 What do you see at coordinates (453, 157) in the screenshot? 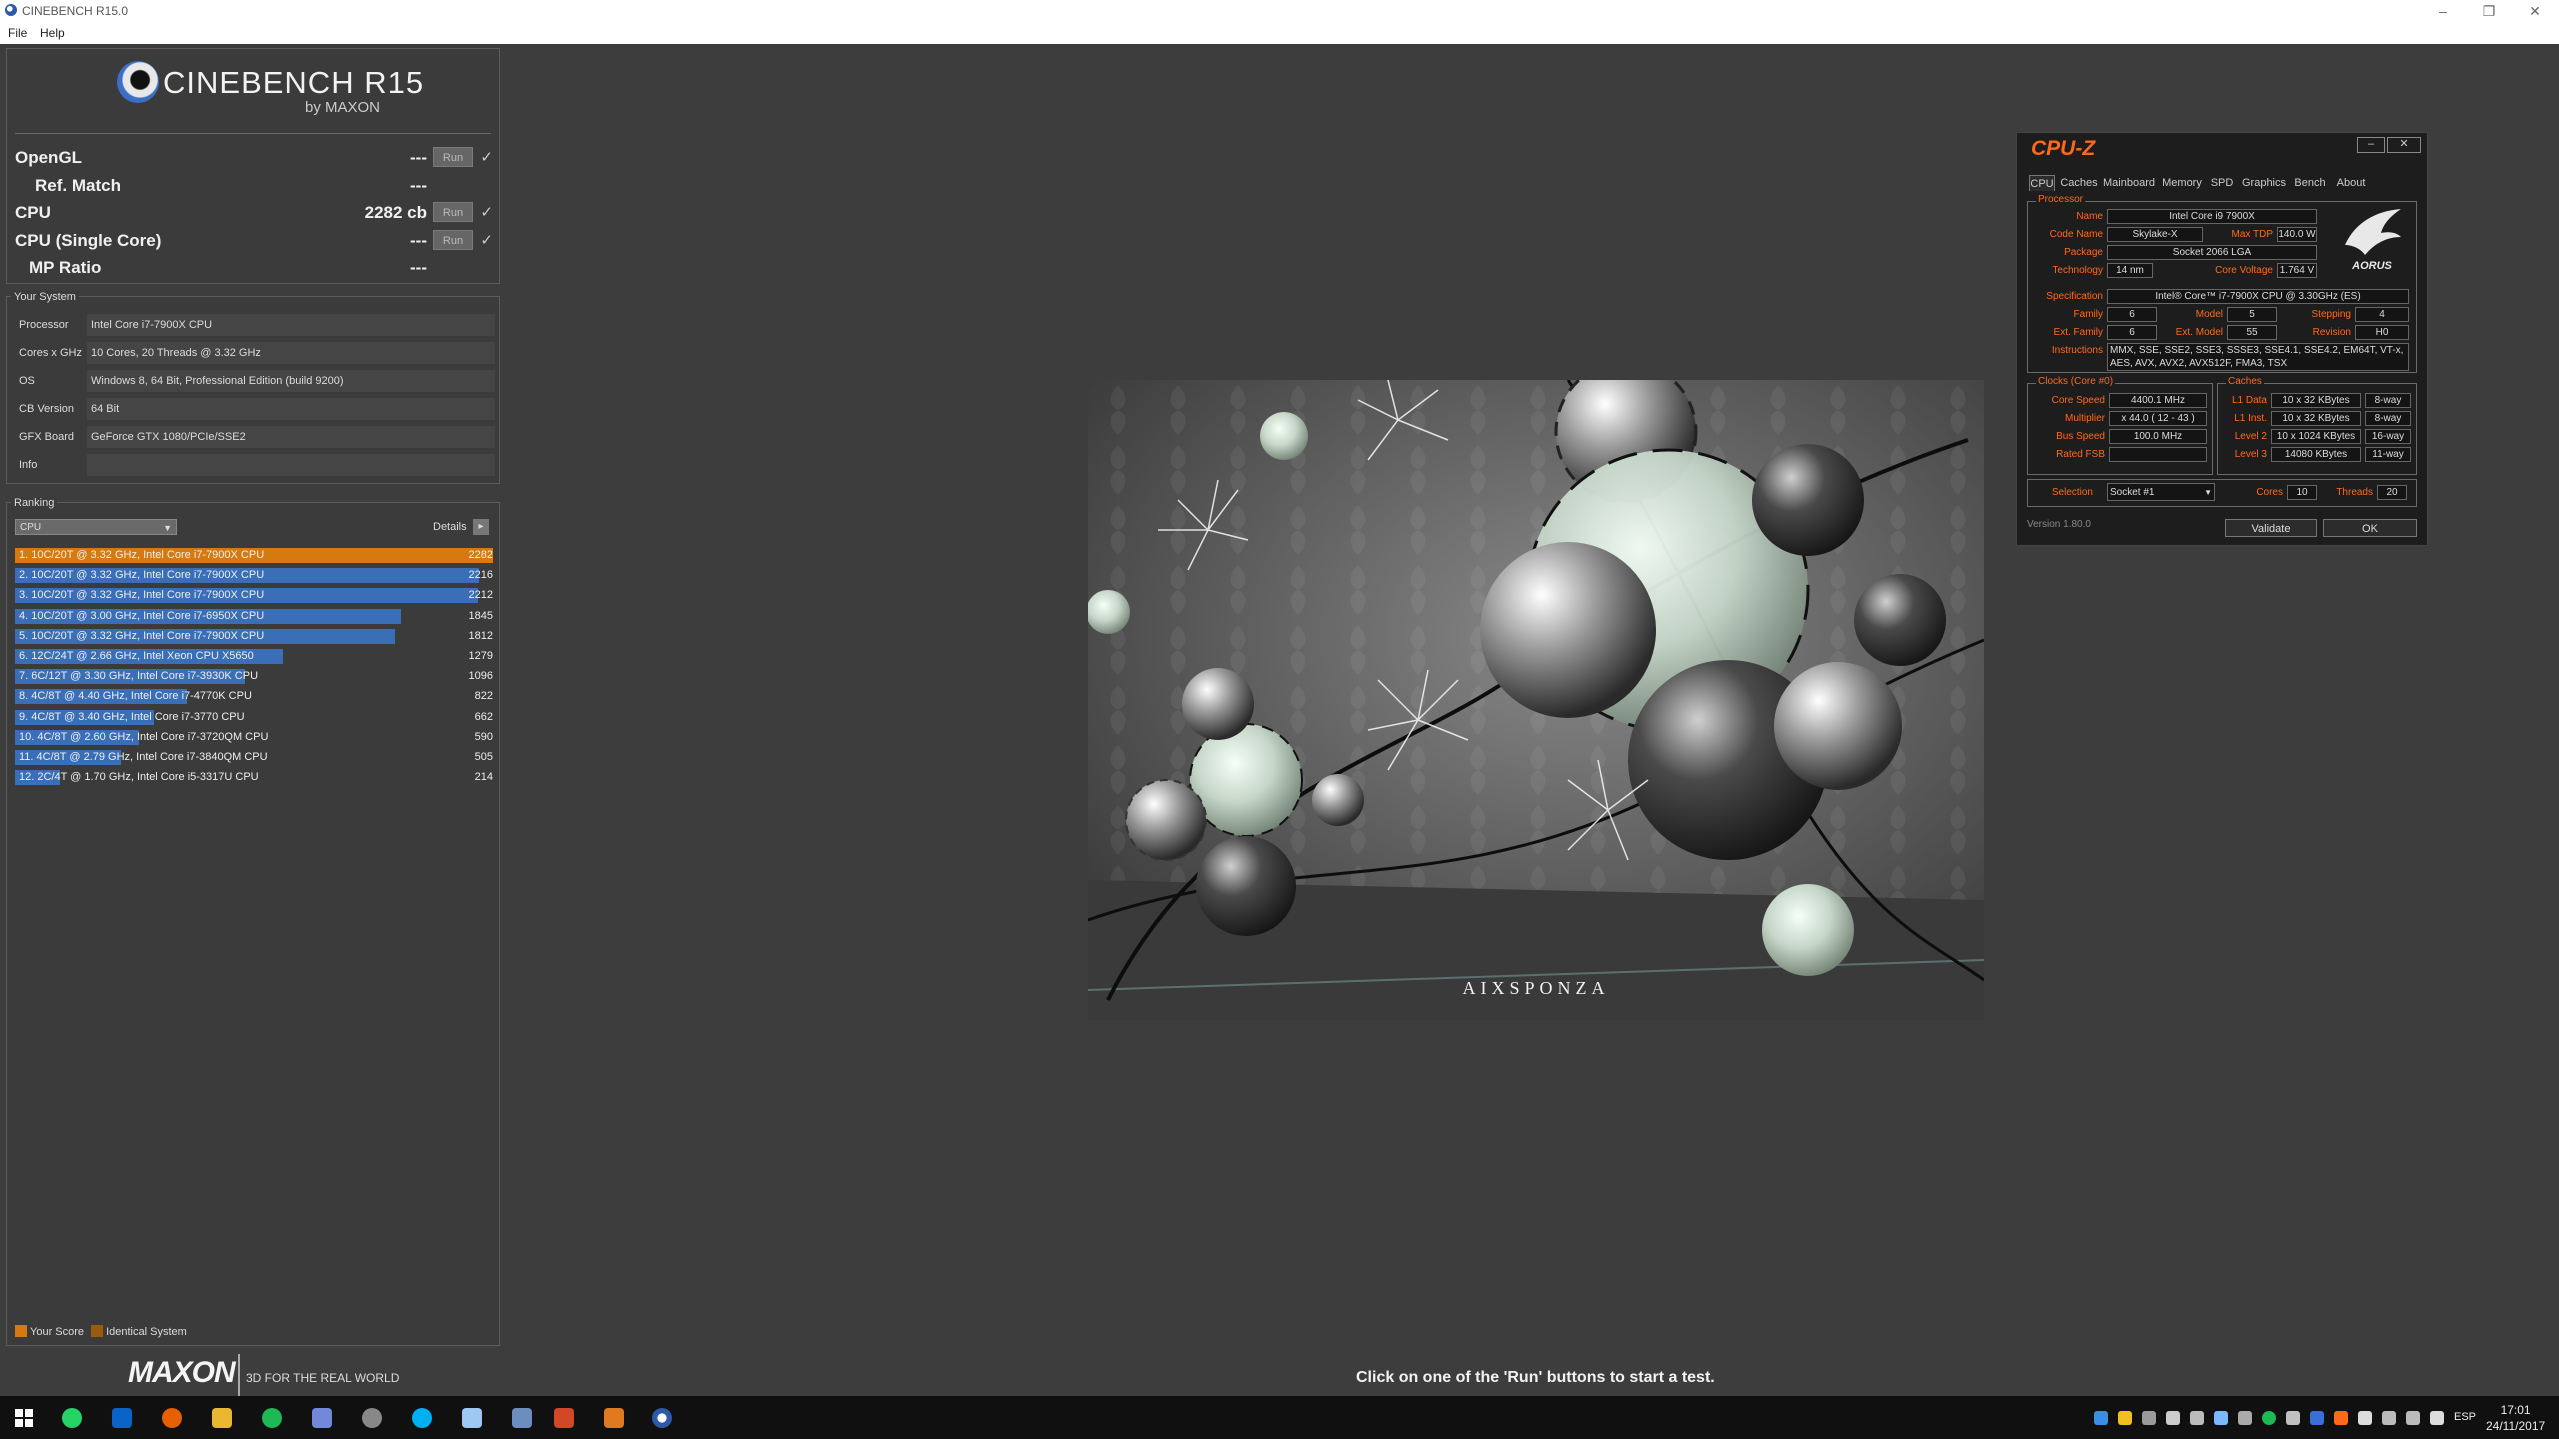
I see `run-opengl-button: Run` at bounding box center [453, 157].